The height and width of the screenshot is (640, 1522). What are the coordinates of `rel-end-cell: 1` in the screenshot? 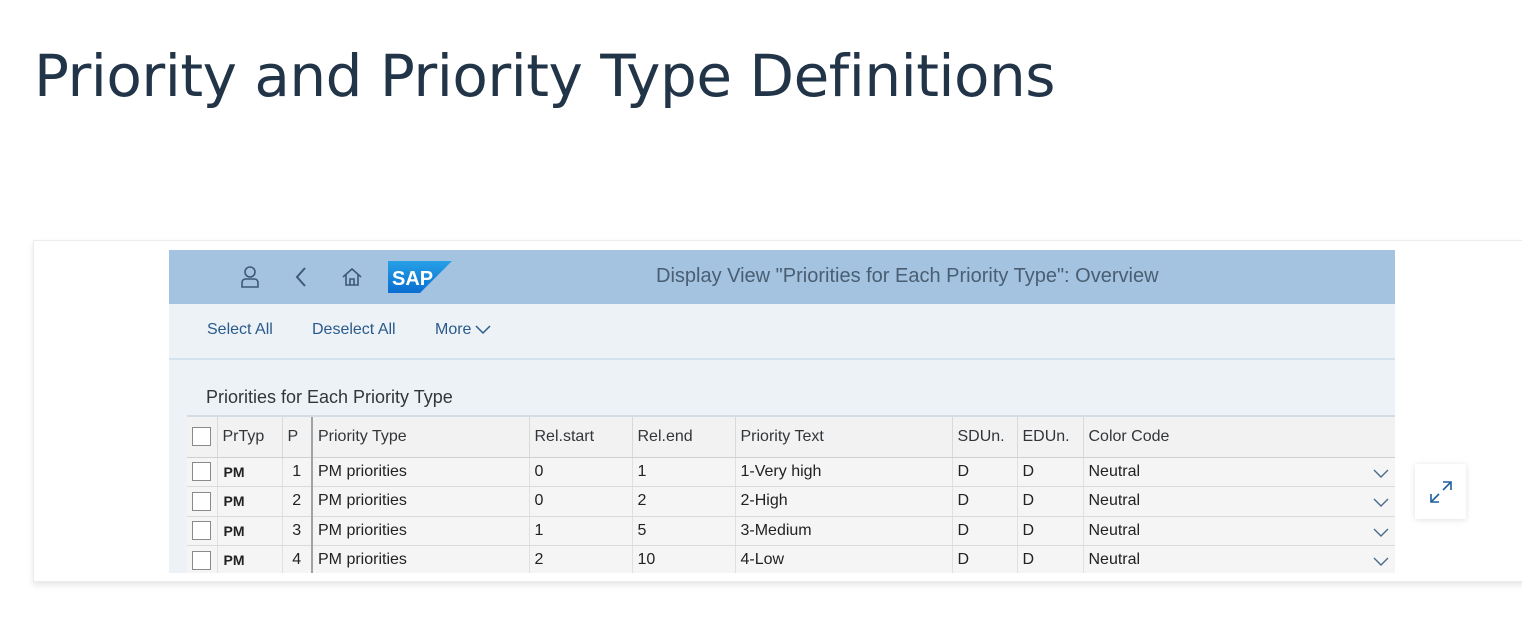 It's located at (684, 472).